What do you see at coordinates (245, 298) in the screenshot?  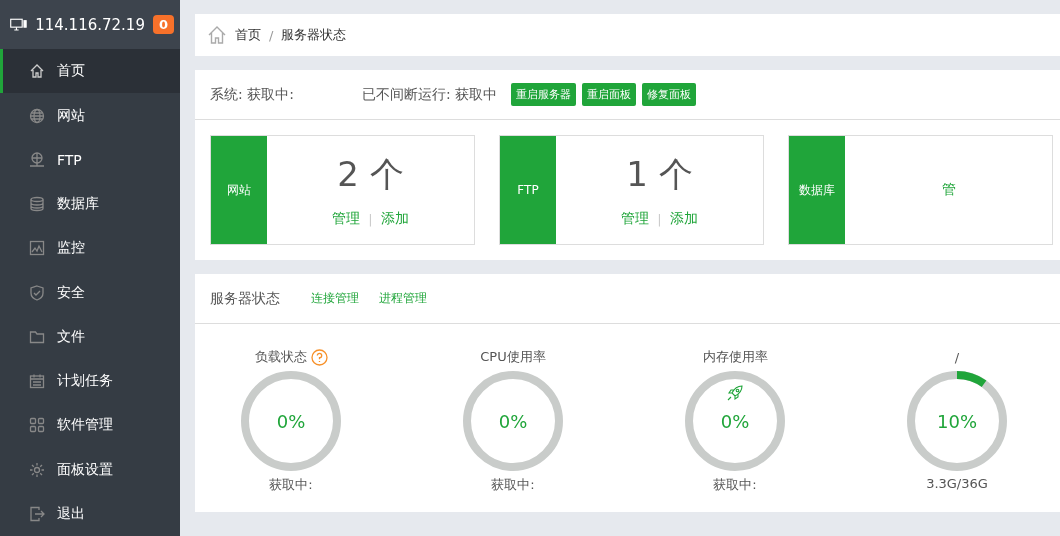 I see `section-title: 服务器状态` at bounding box center [245, 298].